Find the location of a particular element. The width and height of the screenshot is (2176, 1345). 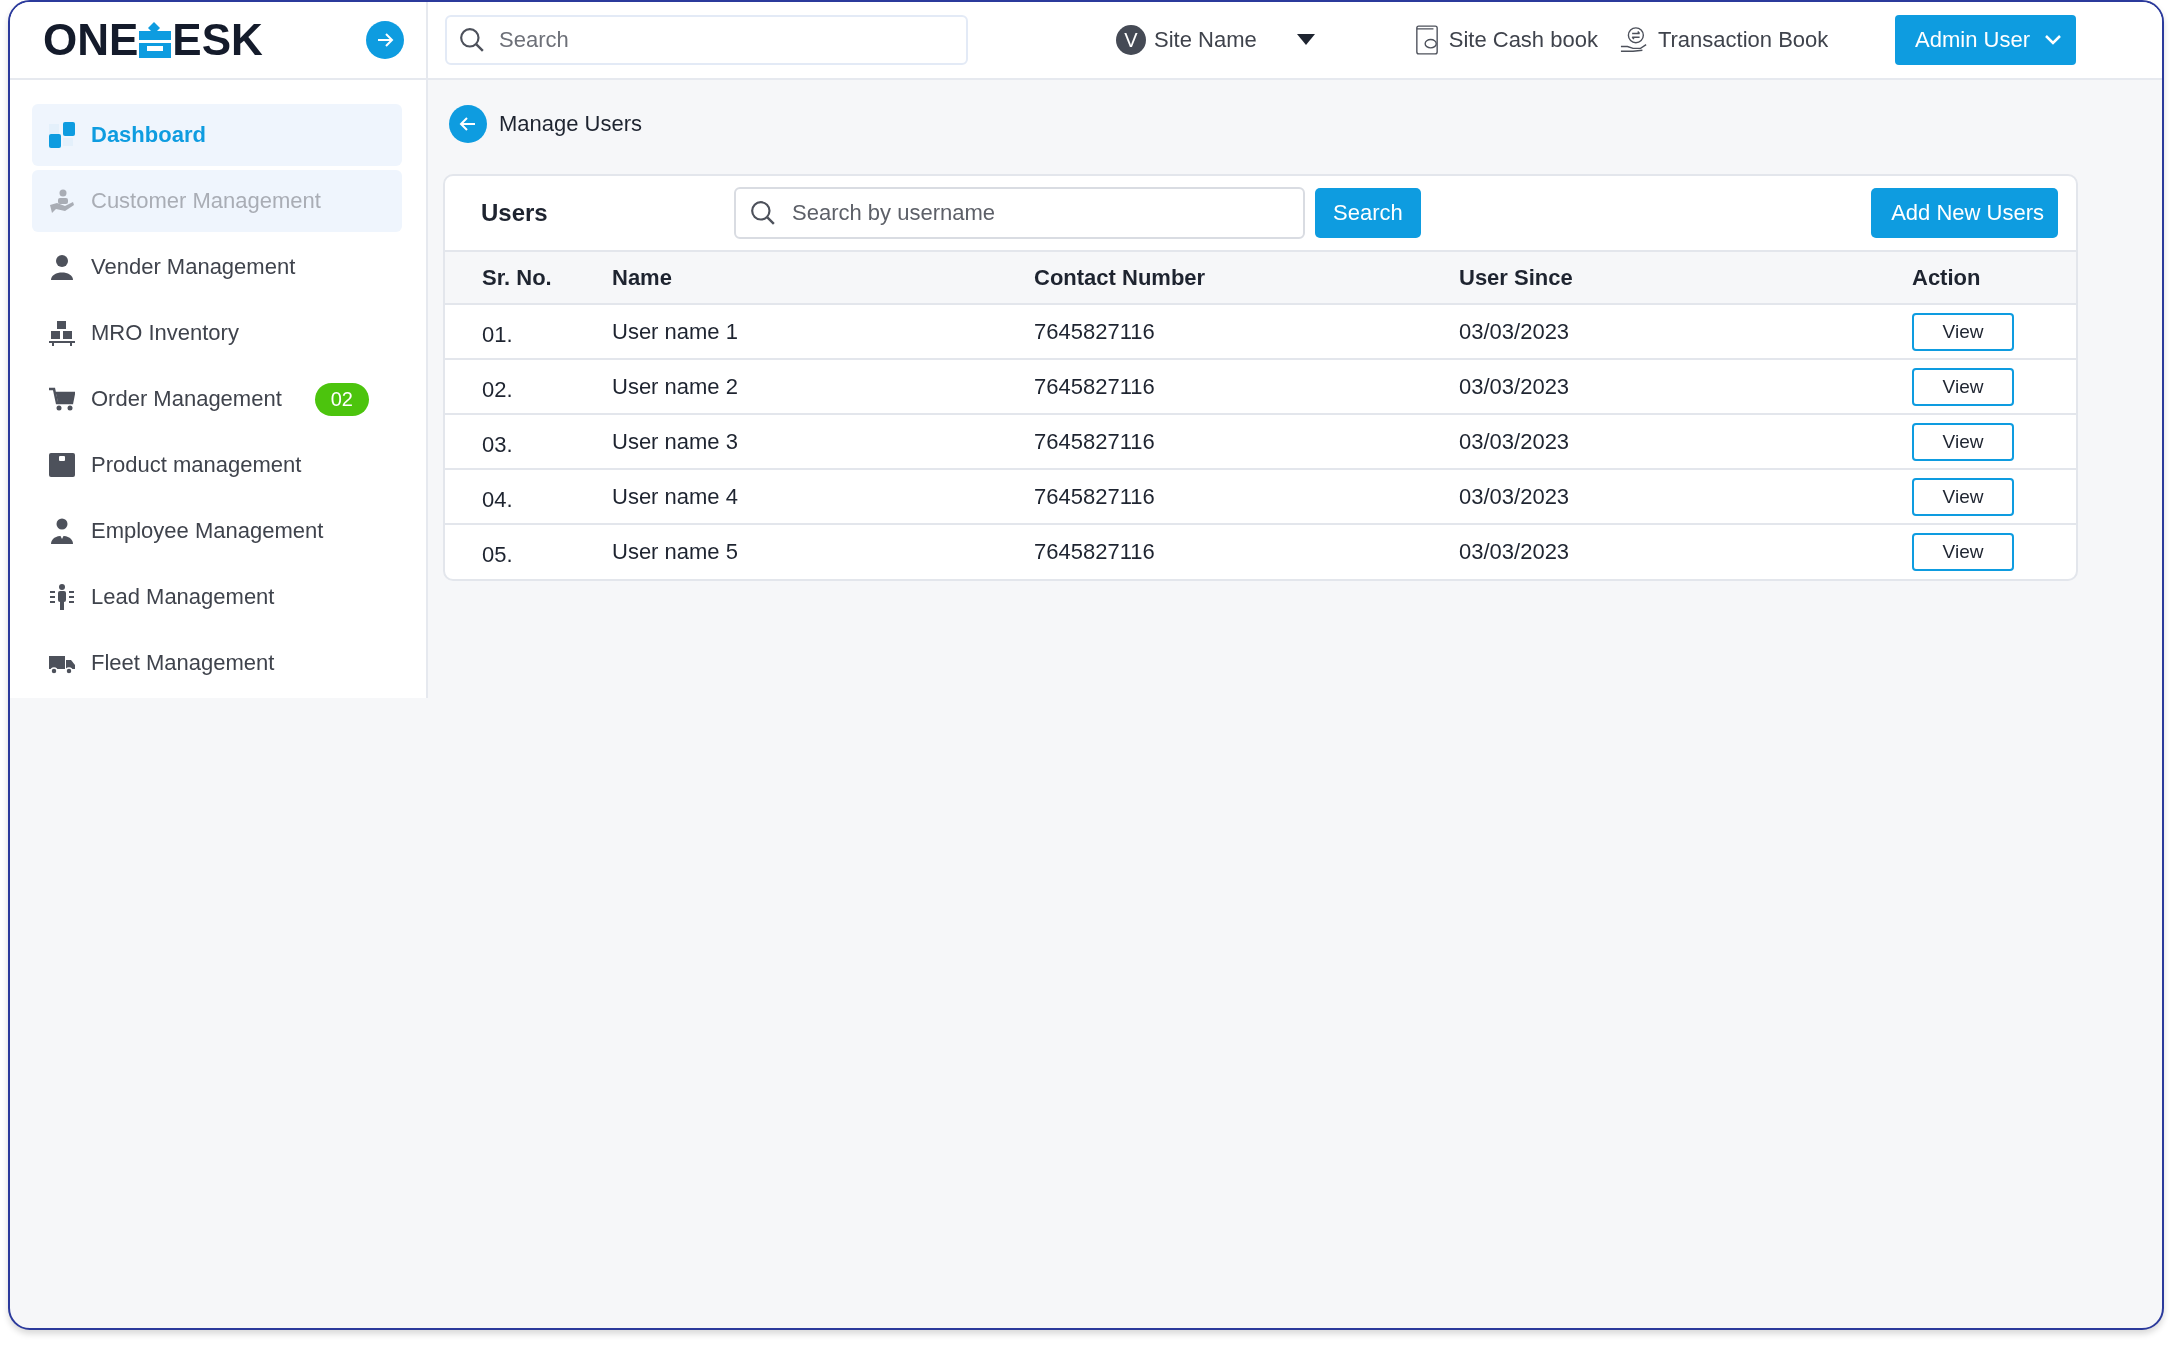

table-cell-text: 05. is located at coordinates (497, 554).